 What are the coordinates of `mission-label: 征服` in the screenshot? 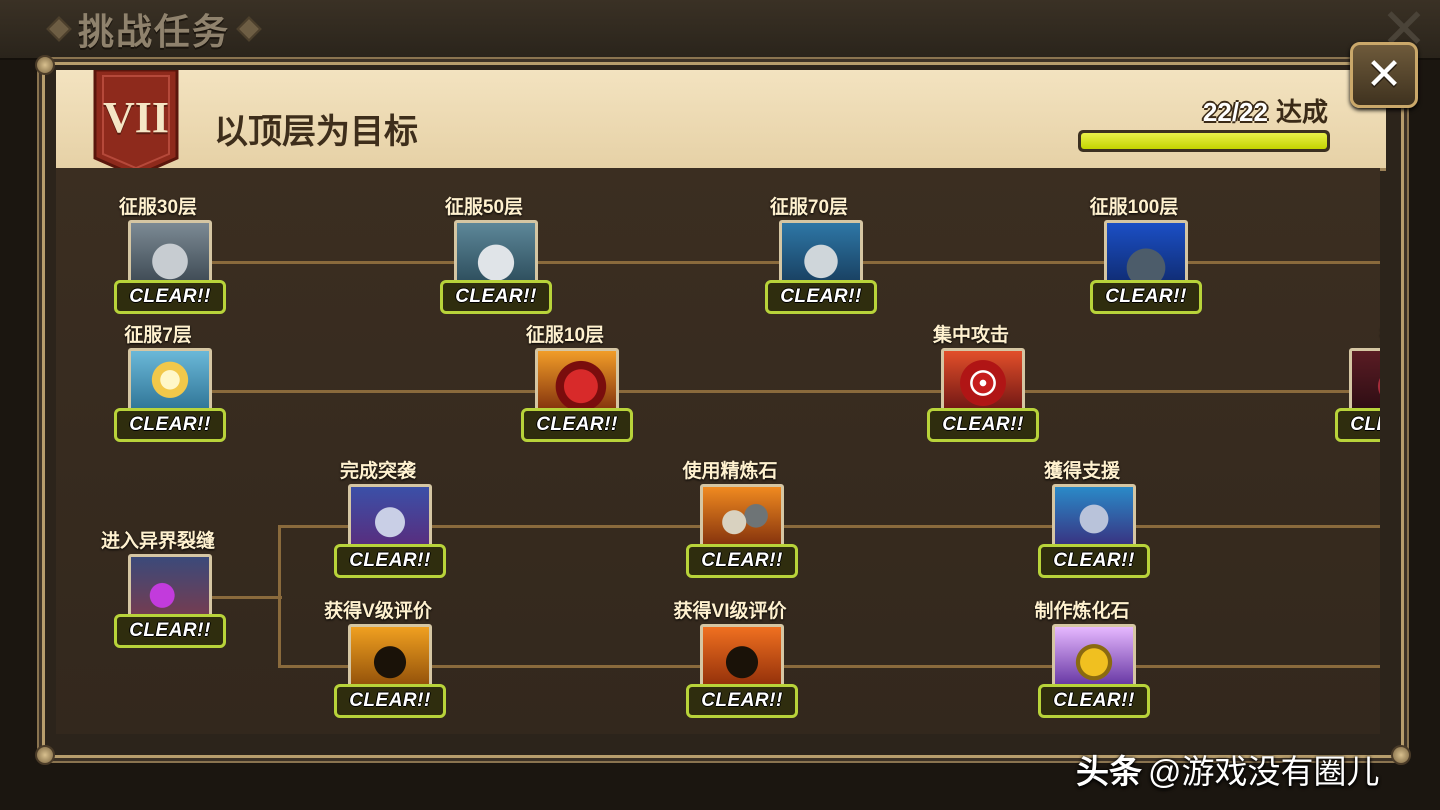 It's located at (1338, 333).